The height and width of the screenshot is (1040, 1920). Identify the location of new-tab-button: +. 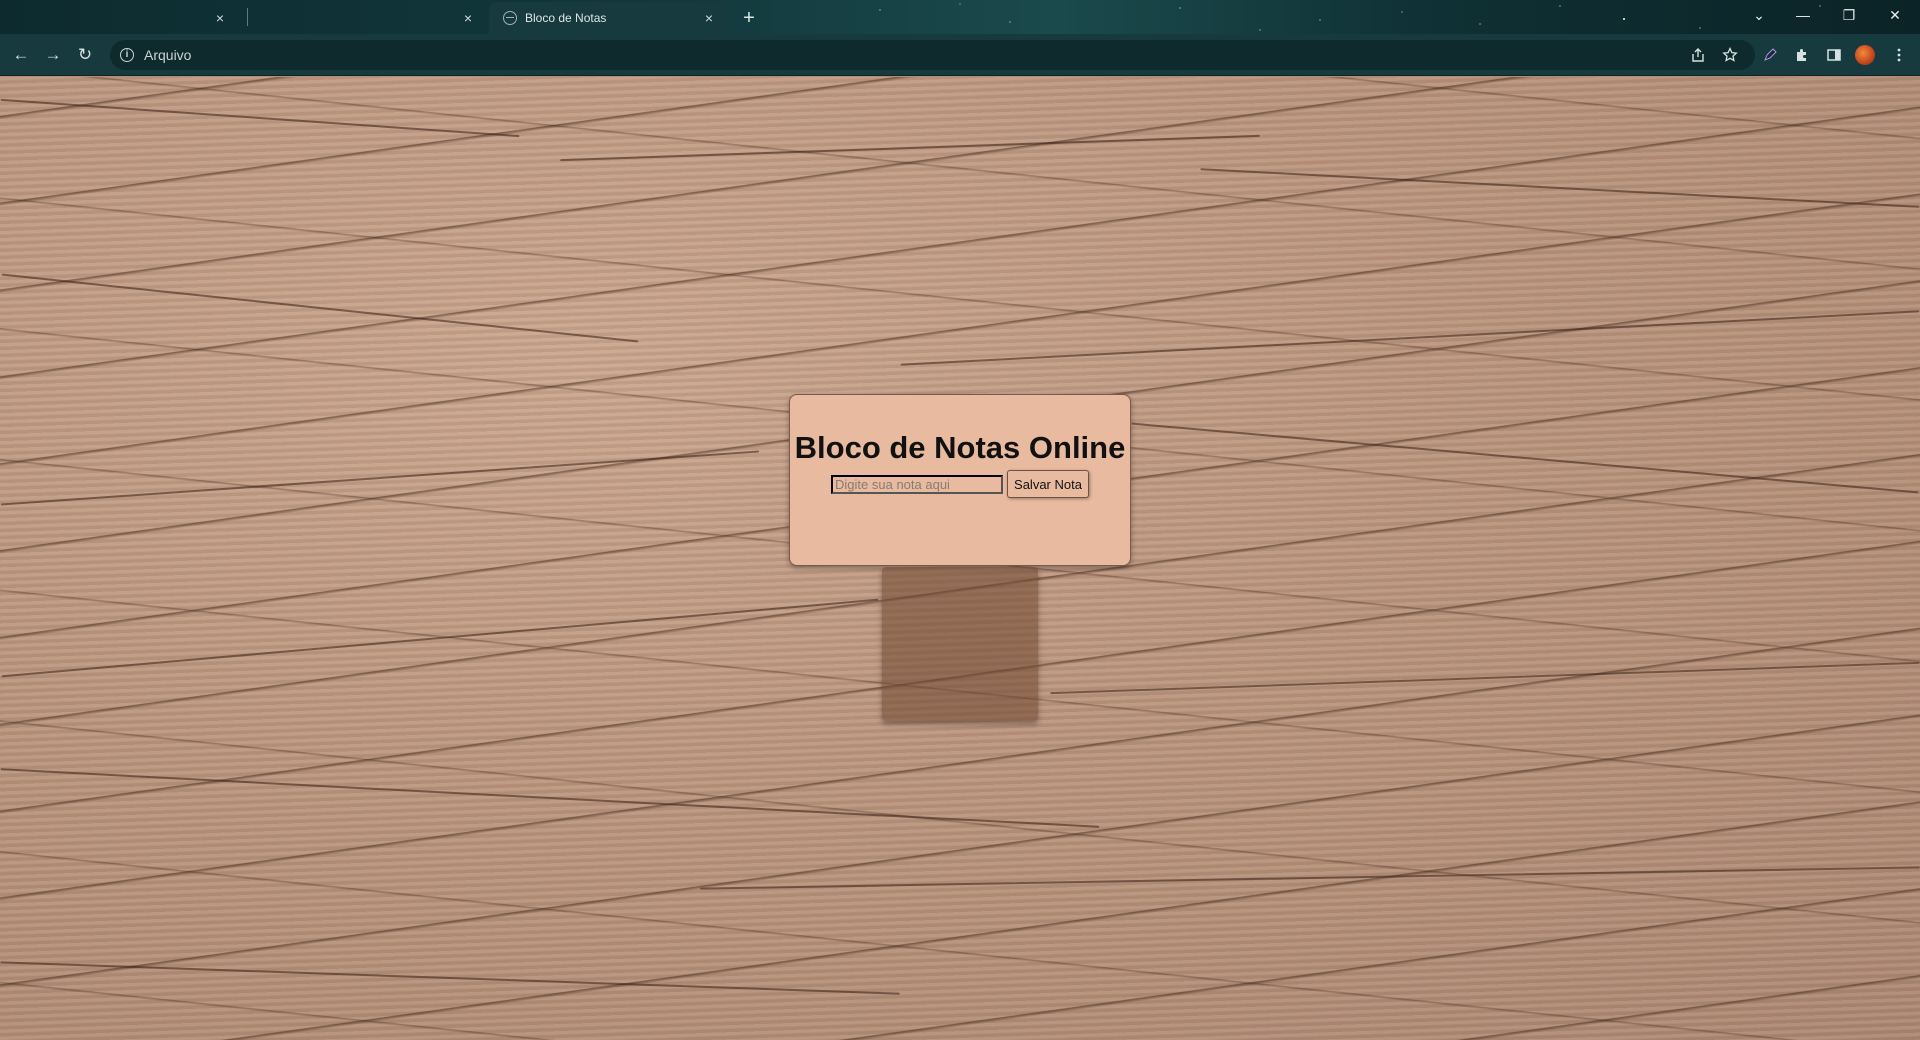
(749, 18).